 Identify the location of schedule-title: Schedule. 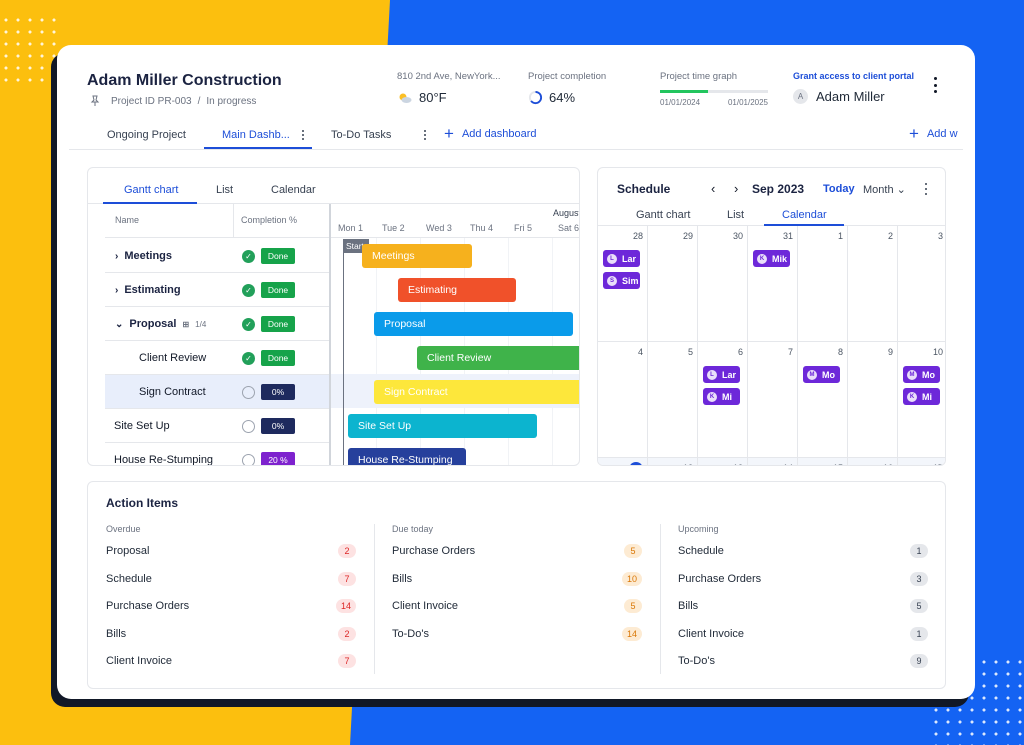
(644, 189).